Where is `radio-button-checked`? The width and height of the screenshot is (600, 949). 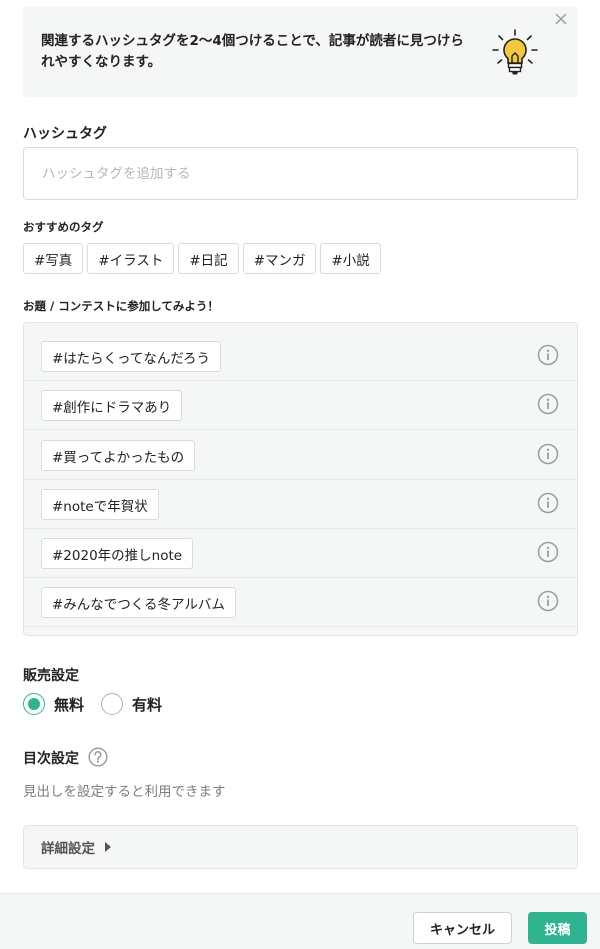
radio-button-checked is located at coordinates (34, 704).